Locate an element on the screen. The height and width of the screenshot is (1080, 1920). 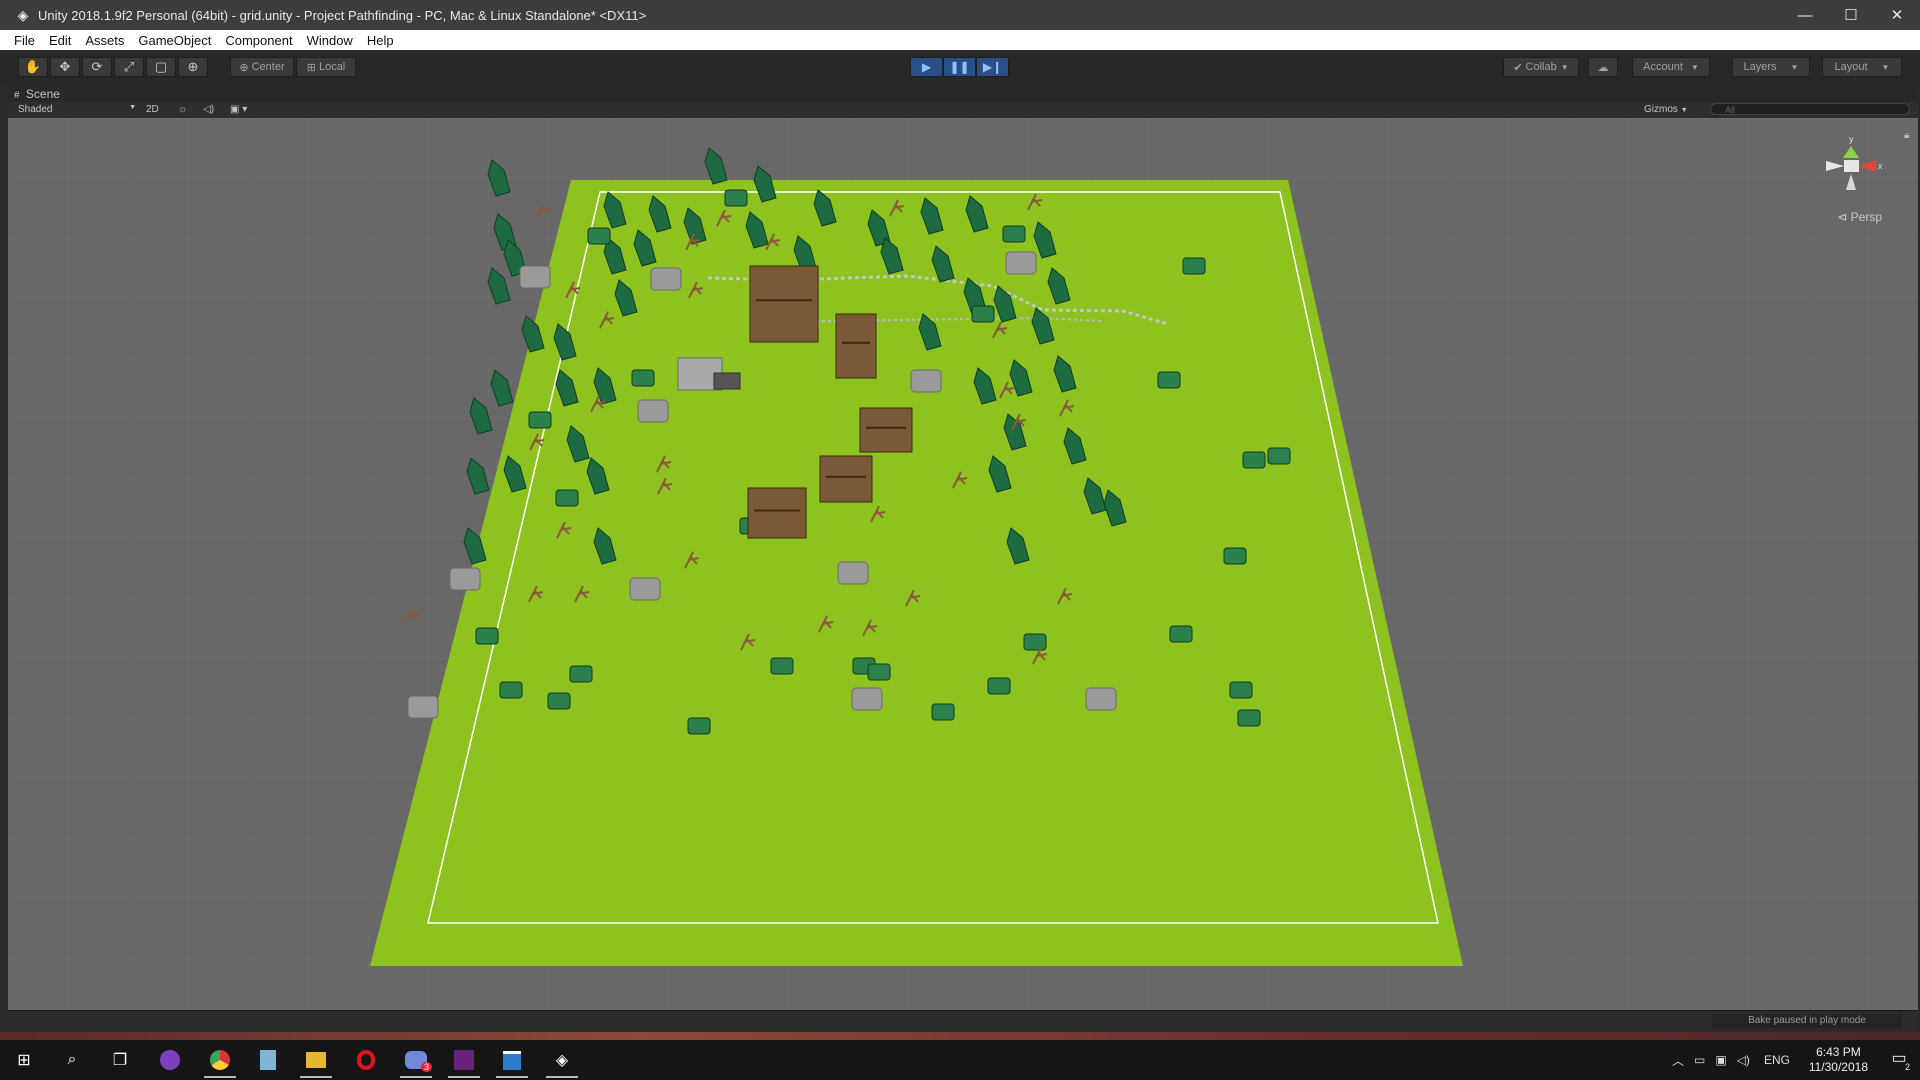
rotate-tool-icon: ⟳ is located at coordinates (97, 67).